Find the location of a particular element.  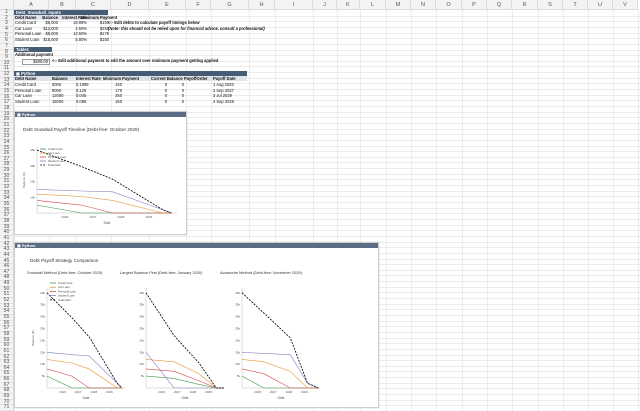

column-header: F is located at coordinates (198, 5).